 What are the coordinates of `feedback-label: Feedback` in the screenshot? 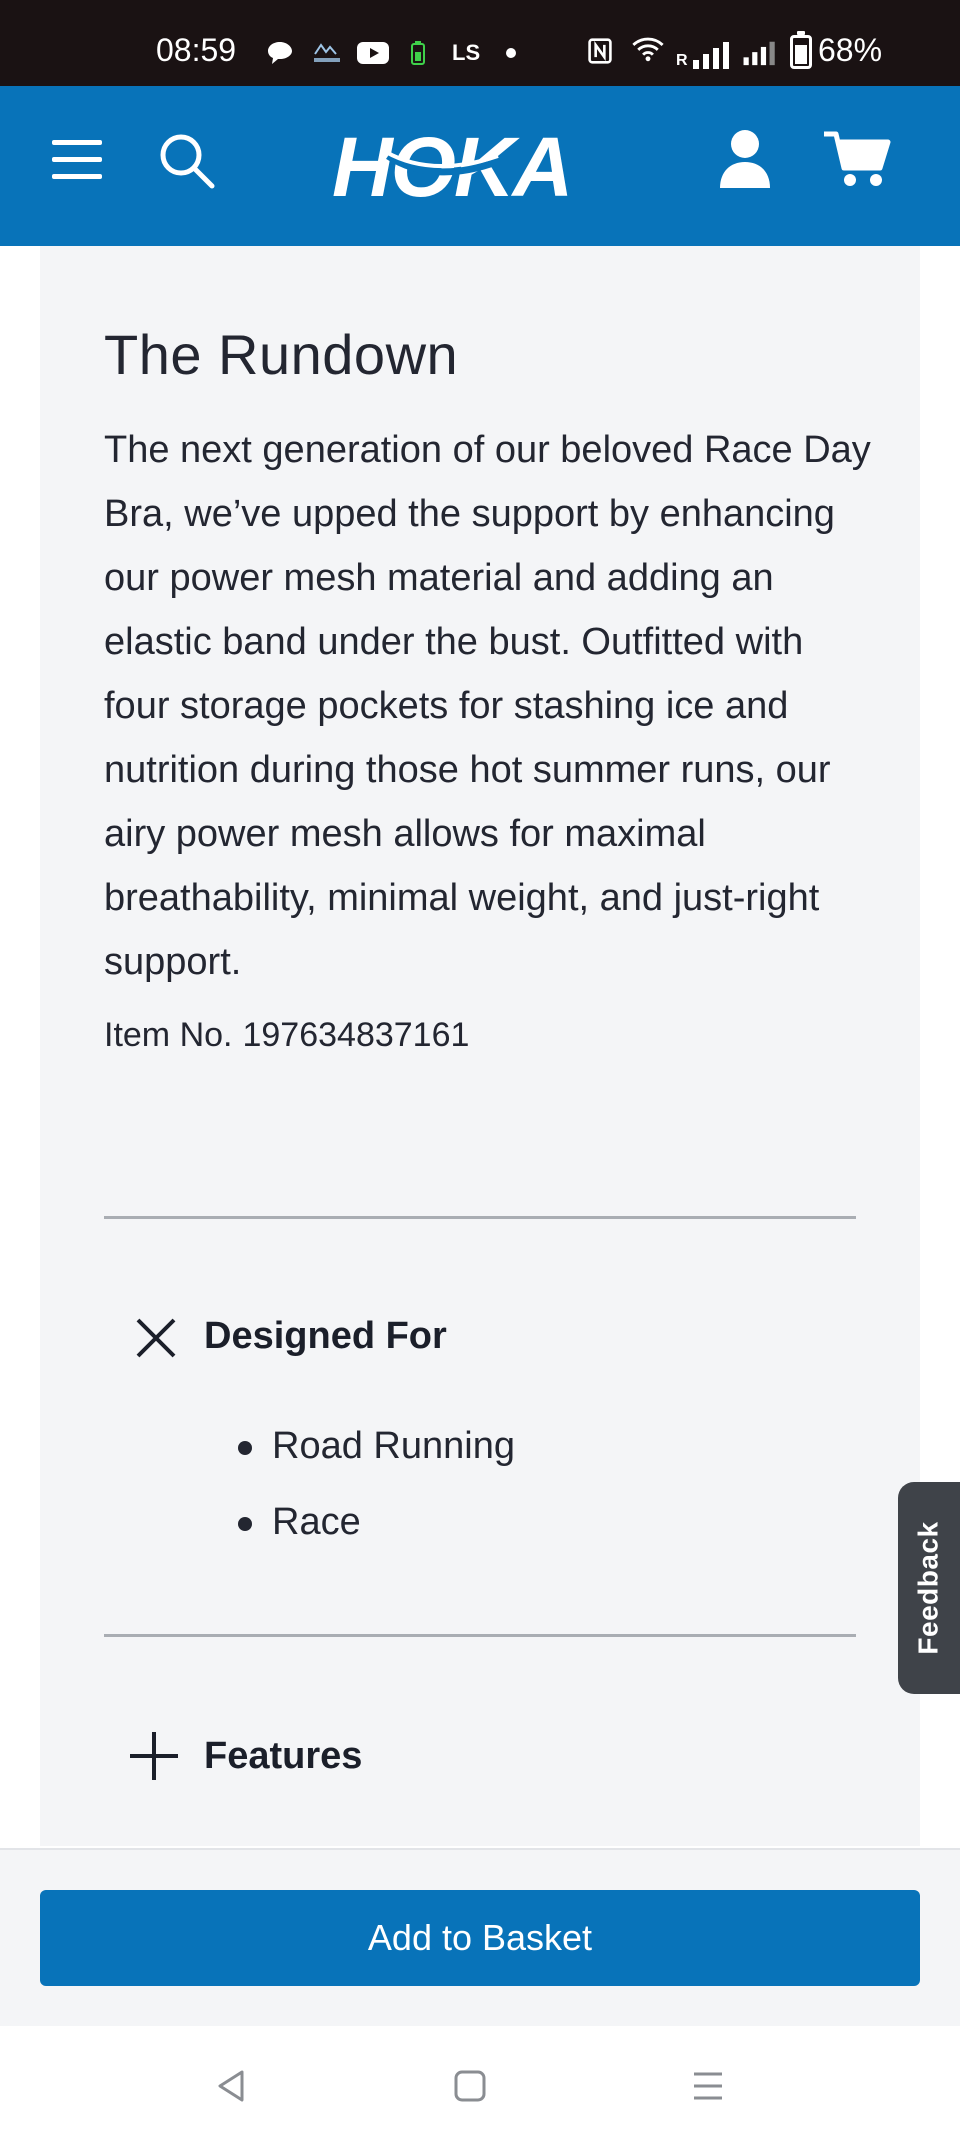 It's located at (929, 1588).